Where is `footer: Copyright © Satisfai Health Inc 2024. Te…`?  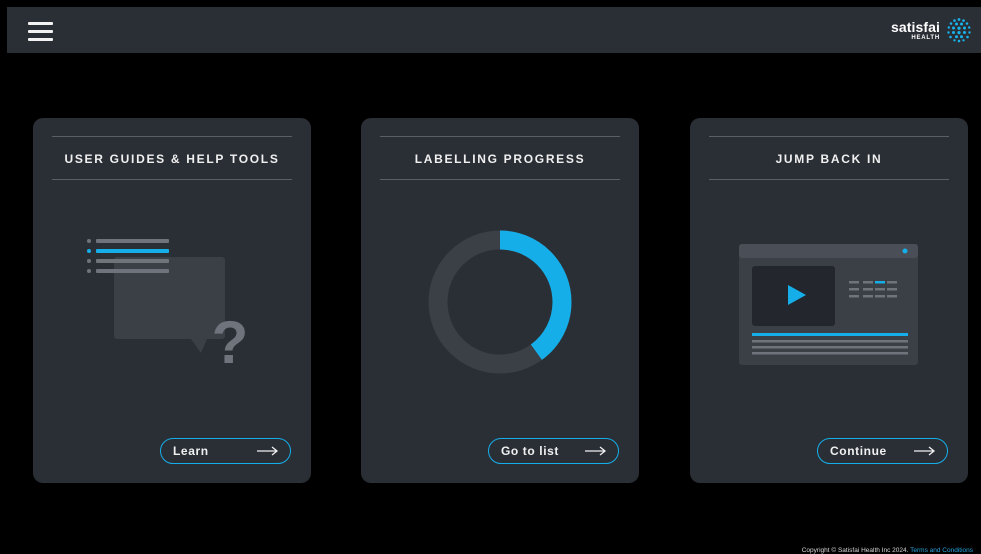 footer: Copyright © Satisfai Health Inc 2024. Te… is located at coordinates (887, 550).